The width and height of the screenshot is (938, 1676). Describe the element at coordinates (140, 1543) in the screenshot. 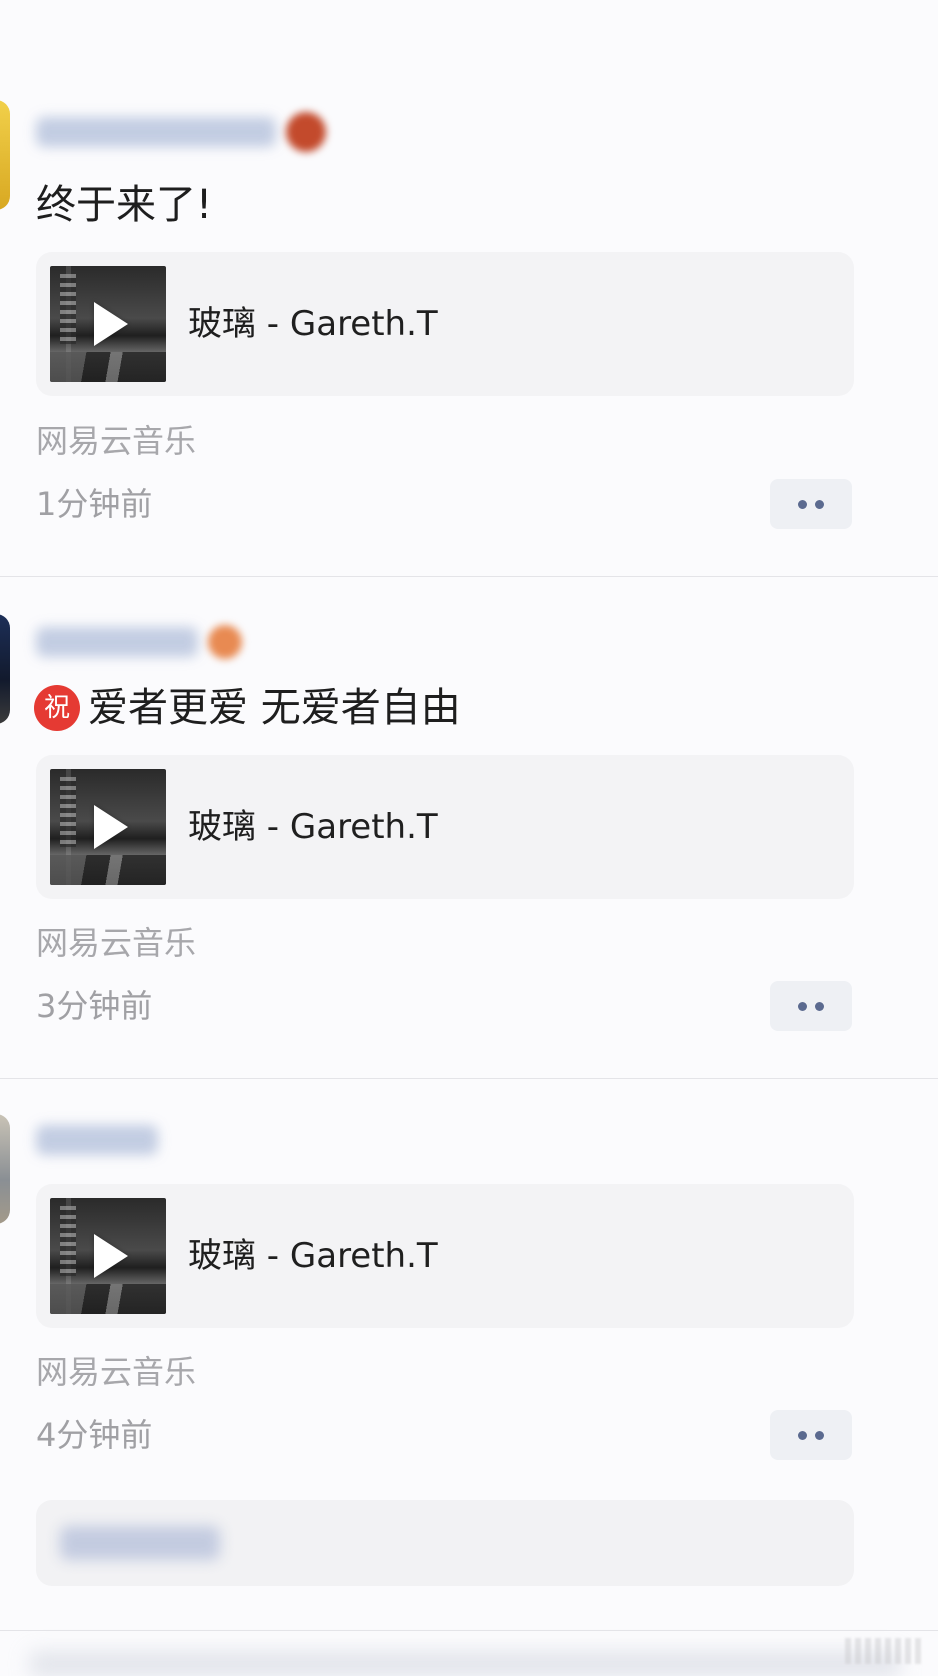

I see `comment-placeholder-blurred` at that location.